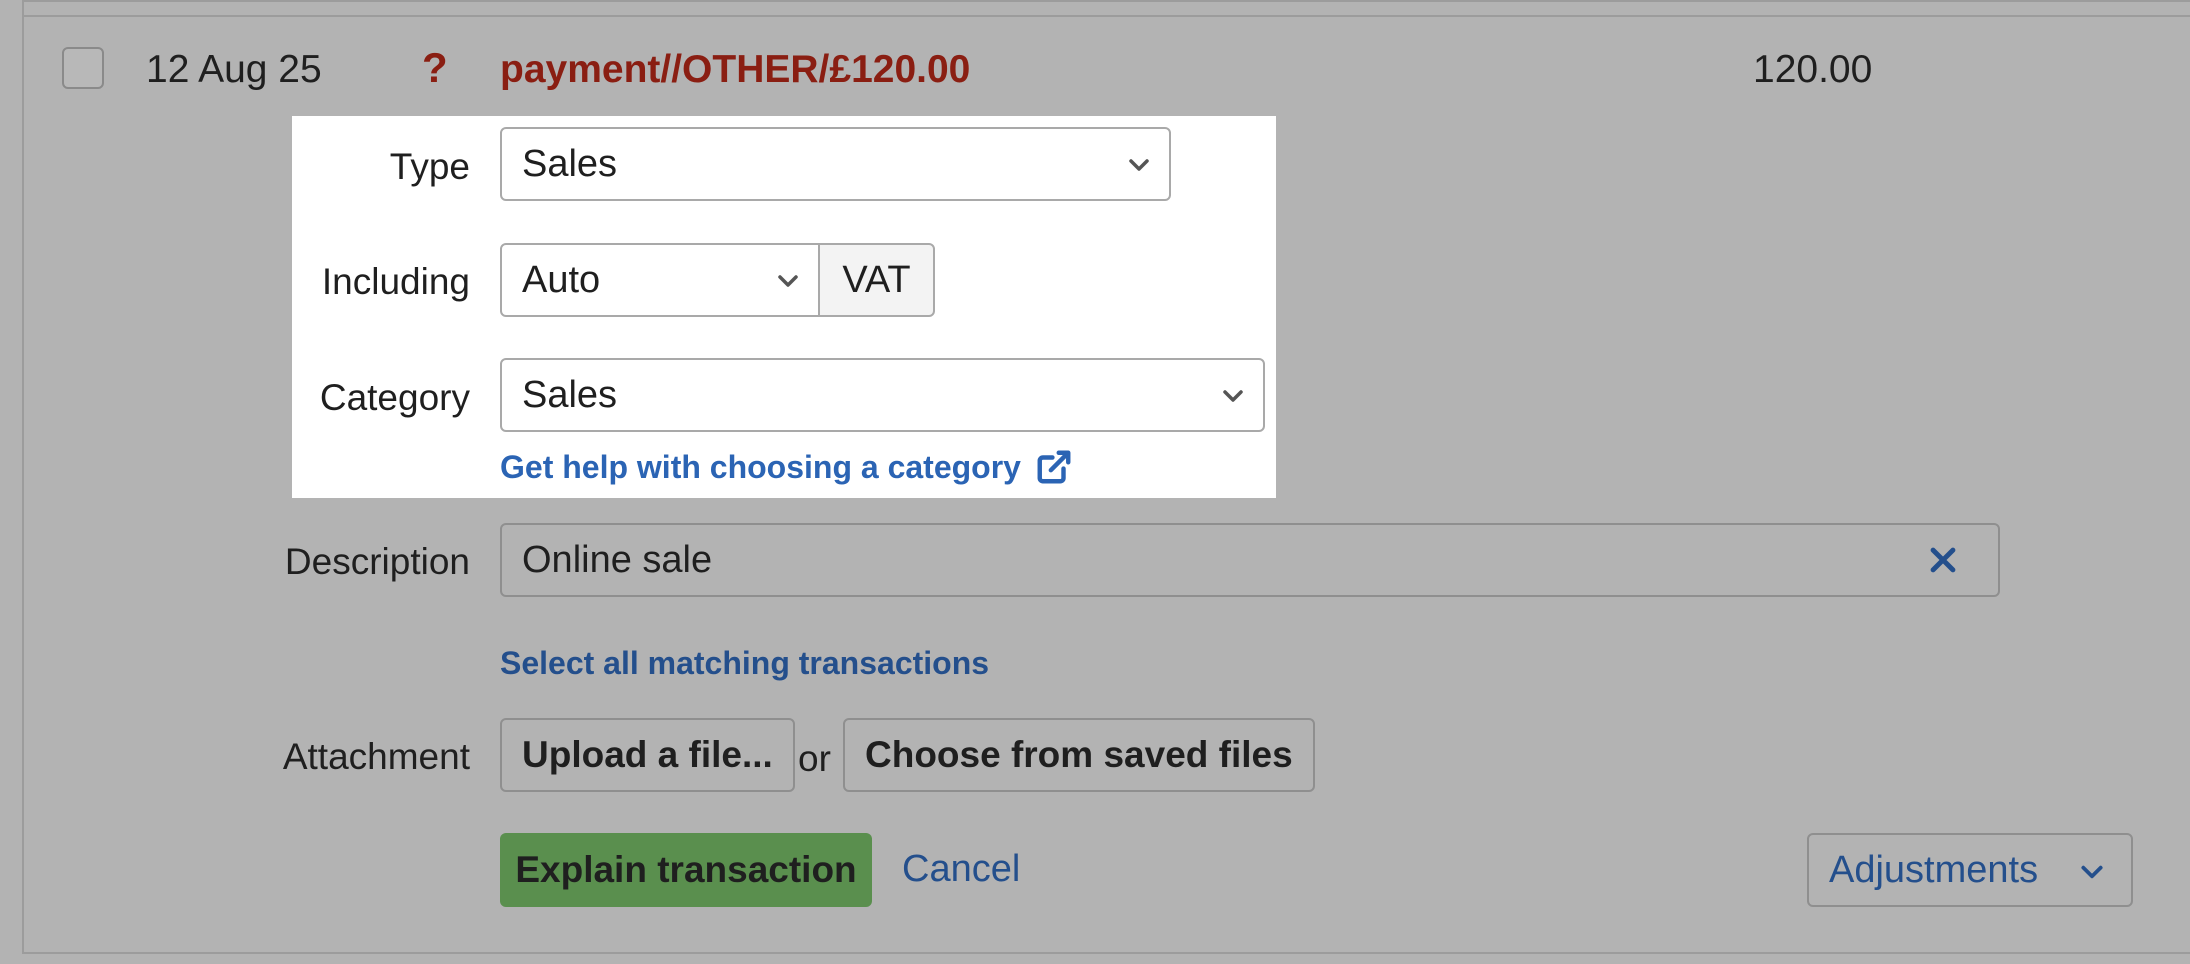 The image size is (2190, 964). I want to click on including-label: Including, so click(395, 281).